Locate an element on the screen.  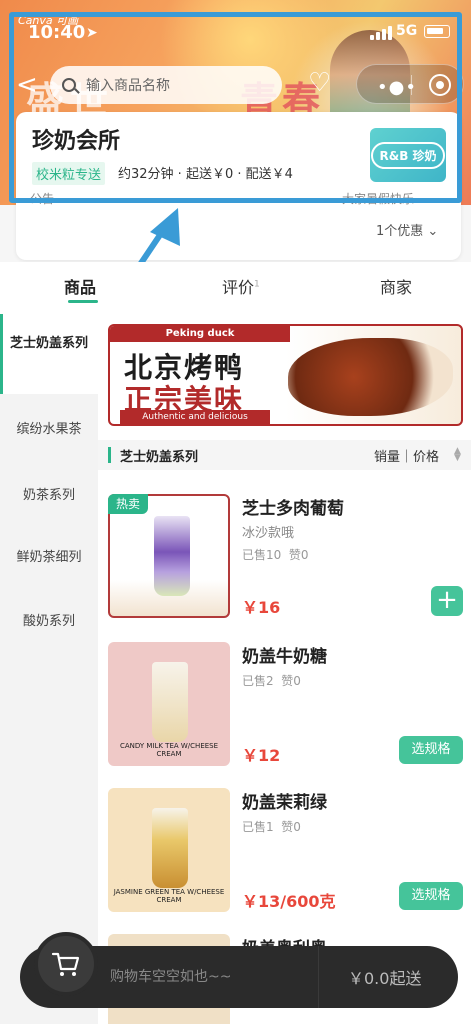
category-label: 酸奶系列 is located at coordinates (48, 621).